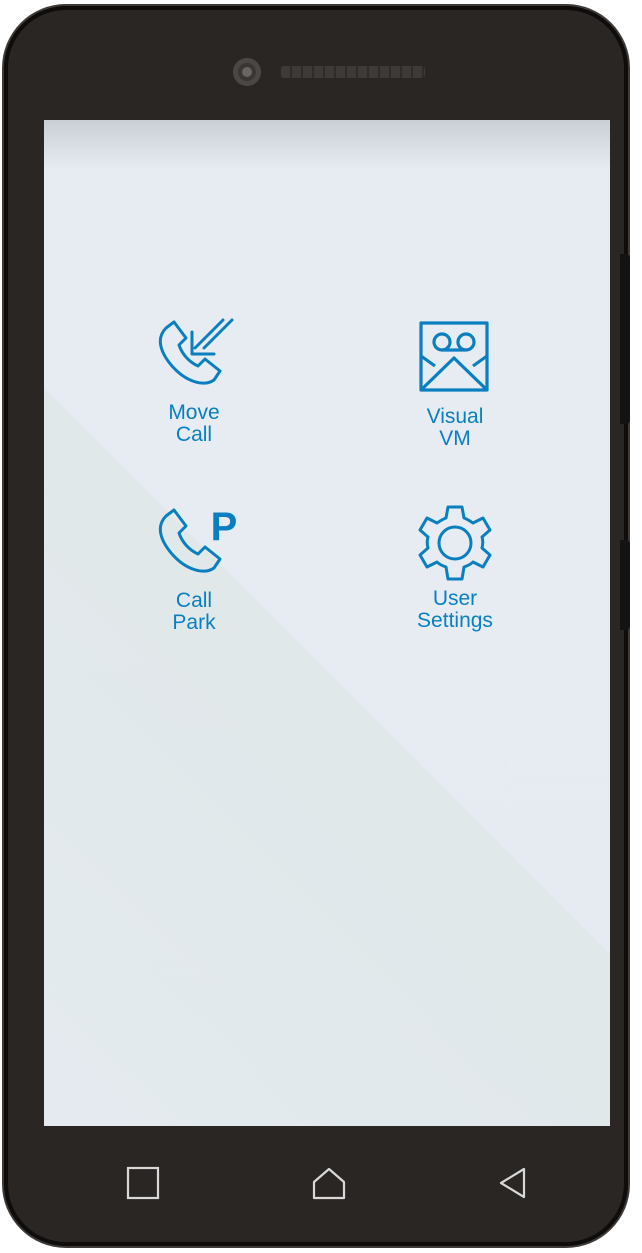  What do you see at coordinates (455, 543) in the screenshot?
I see `gear-icon` at bounding box center [455, 543].